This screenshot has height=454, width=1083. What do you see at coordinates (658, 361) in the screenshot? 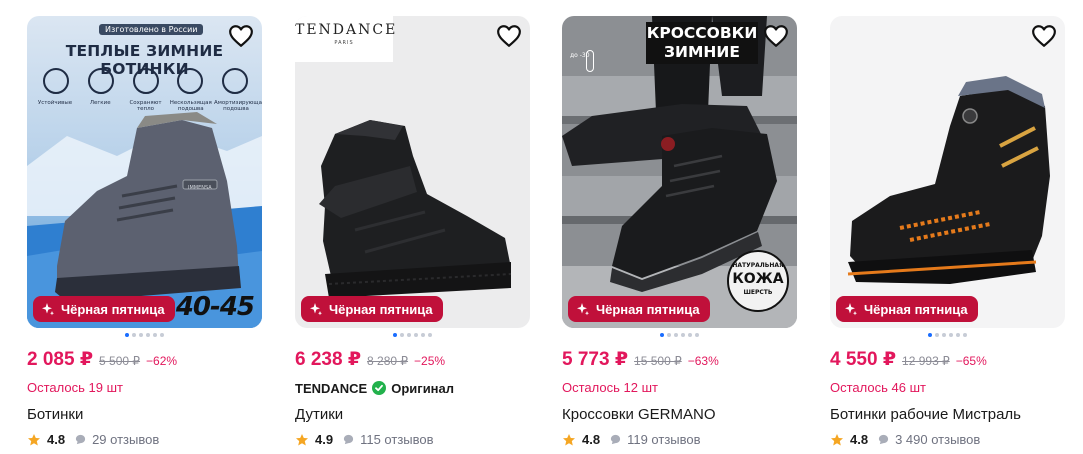
I see `old-price: 15 500 ₽` at bounding box center [658, 361].